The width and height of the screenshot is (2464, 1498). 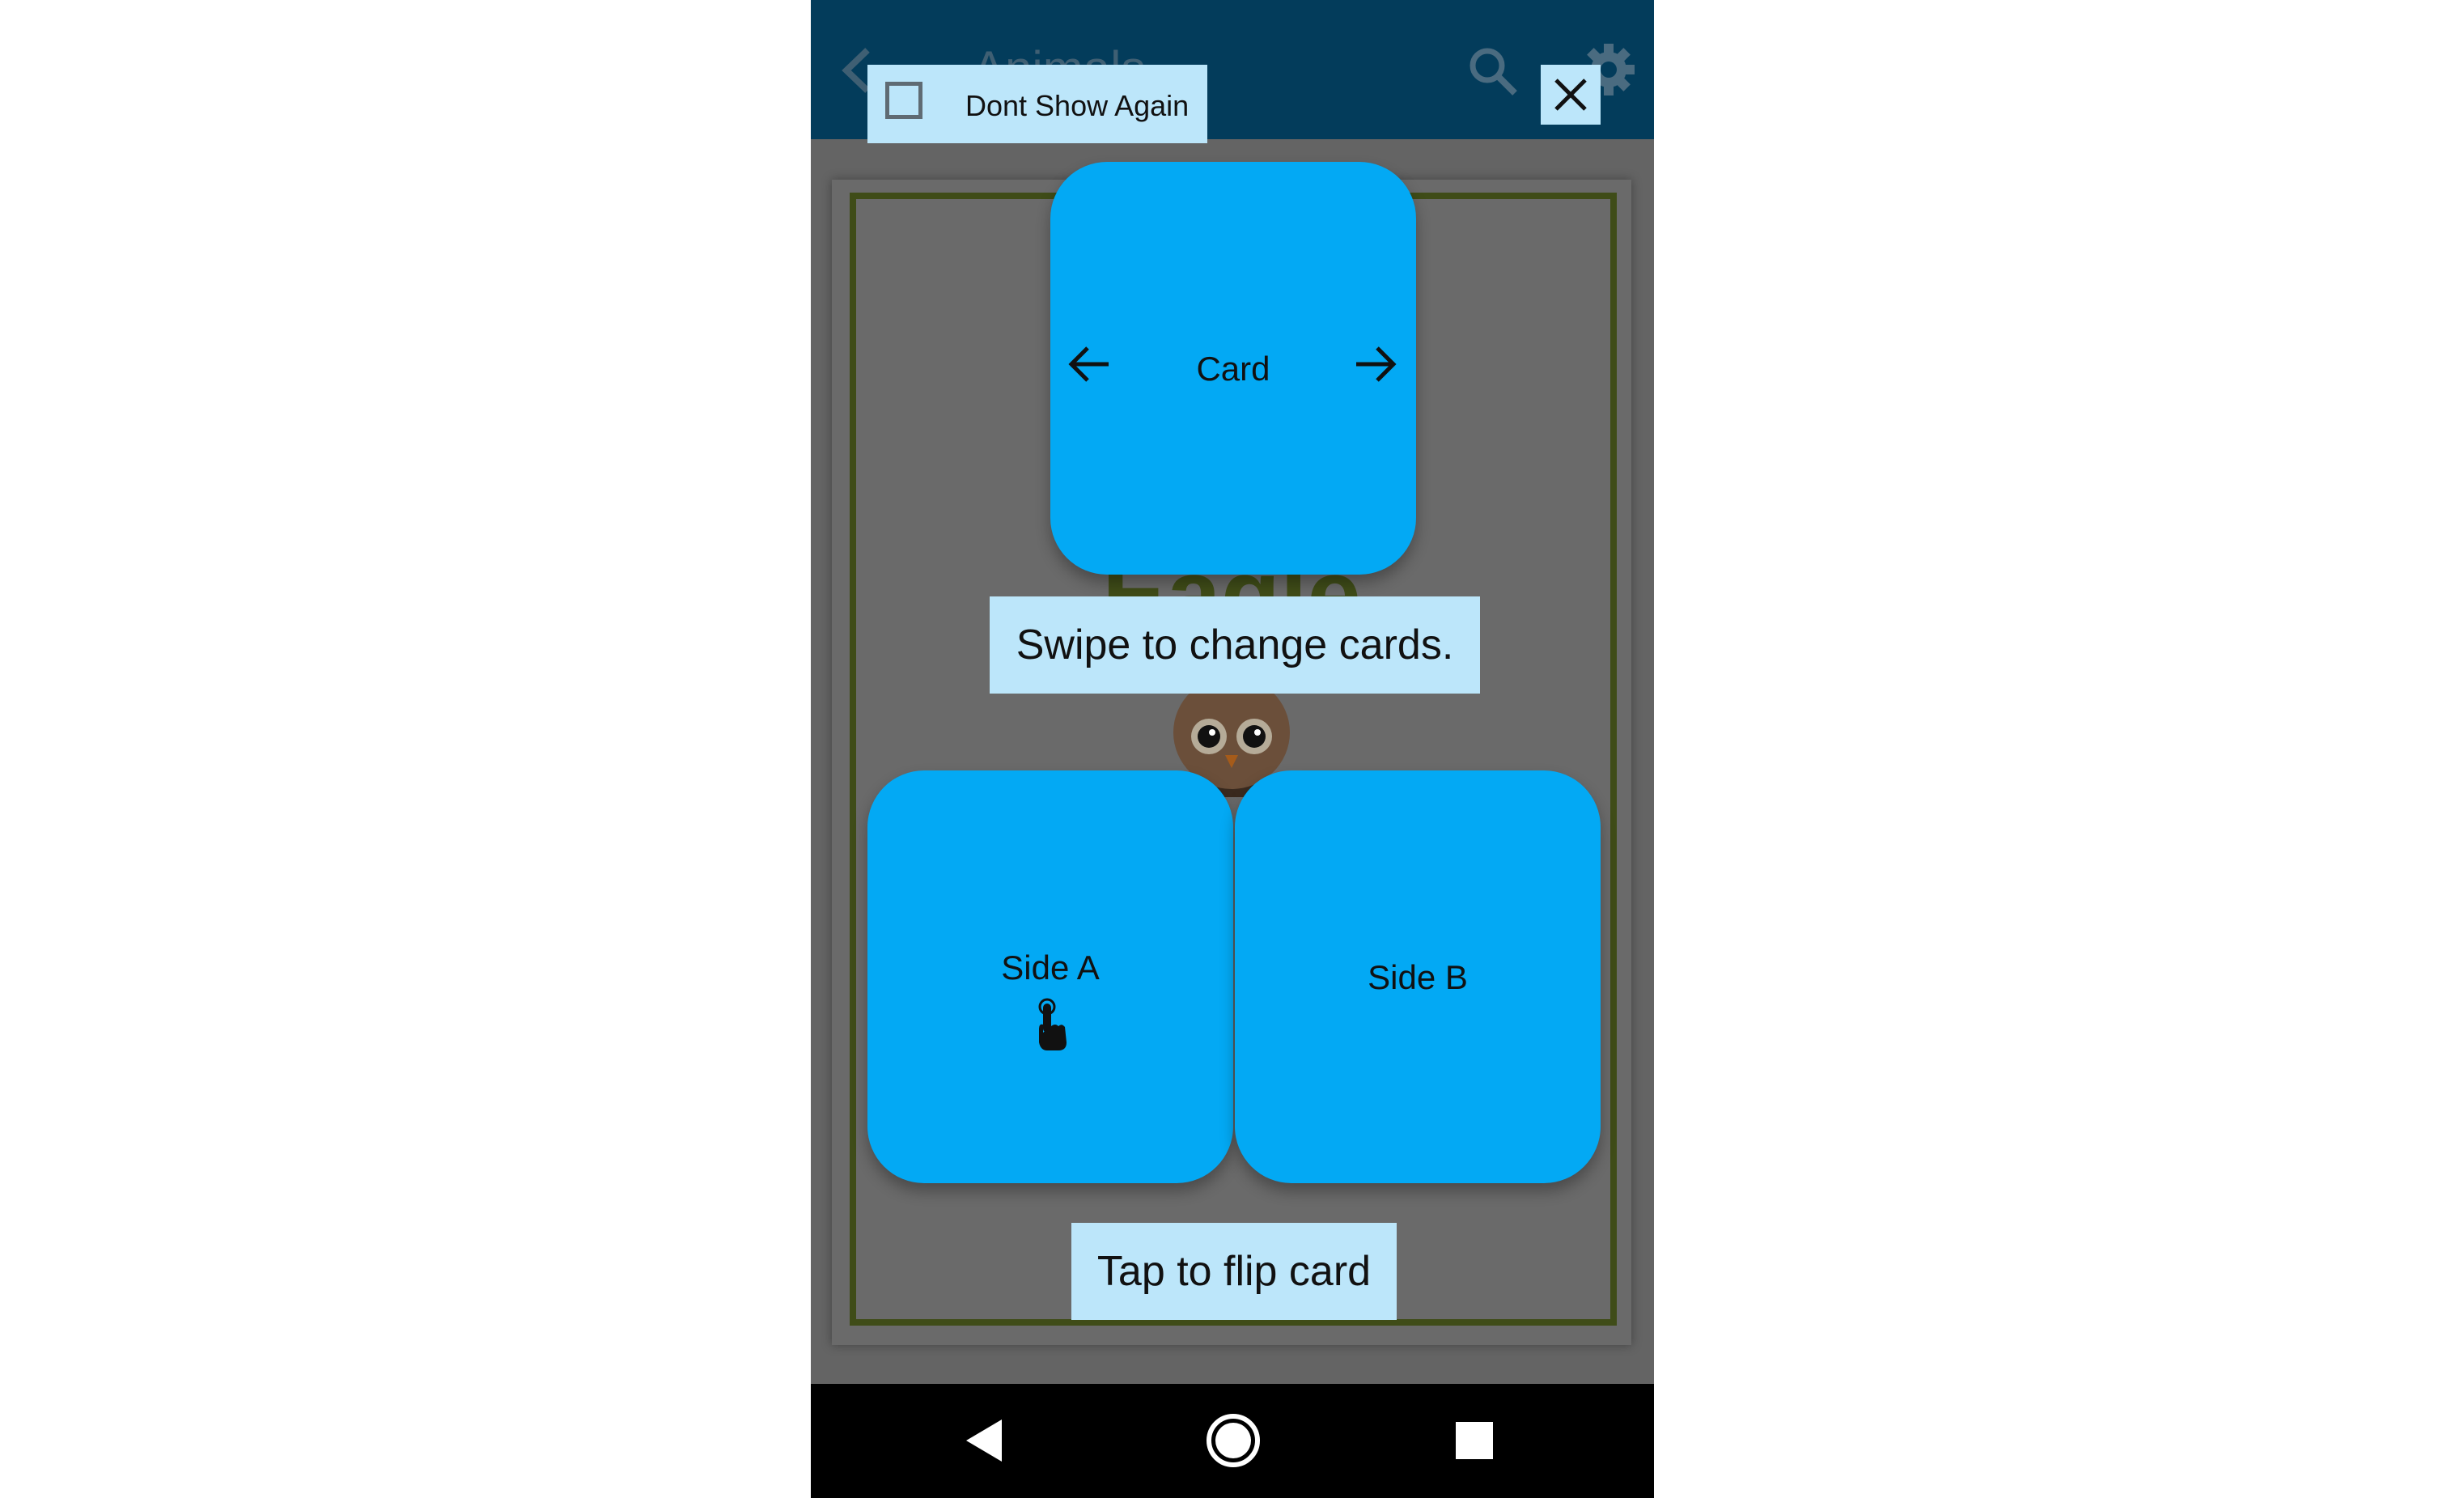 I want to click on side-b-tile: Side B, so click(x=1418, y=976).